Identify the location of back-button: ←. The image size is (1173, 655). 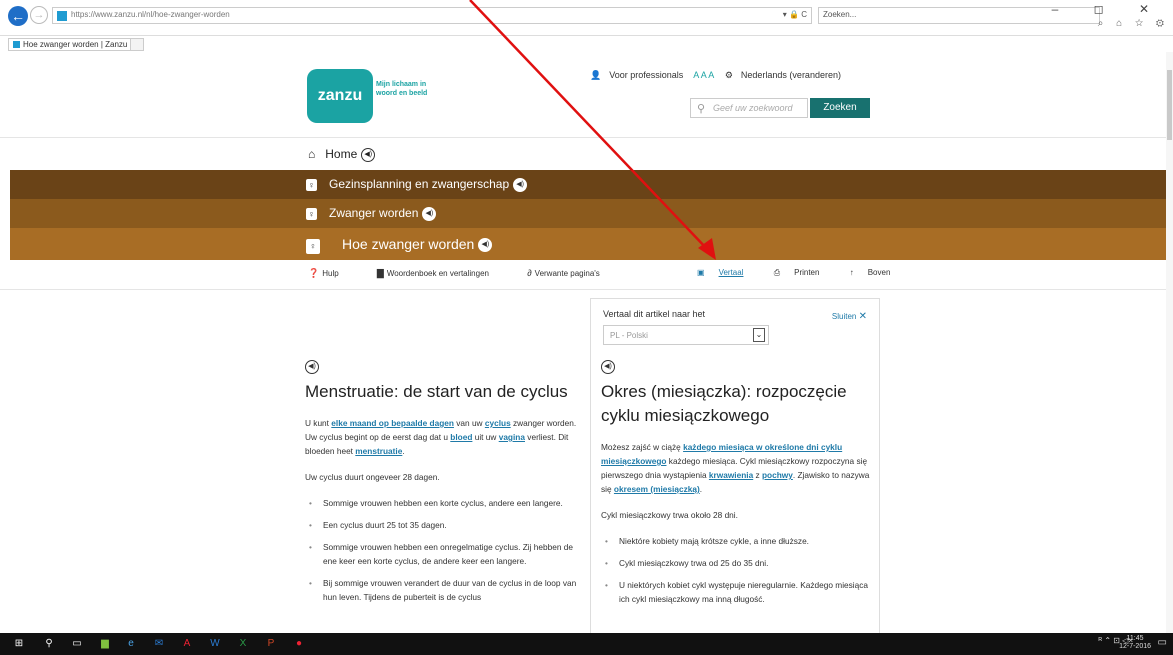
(18, 16).